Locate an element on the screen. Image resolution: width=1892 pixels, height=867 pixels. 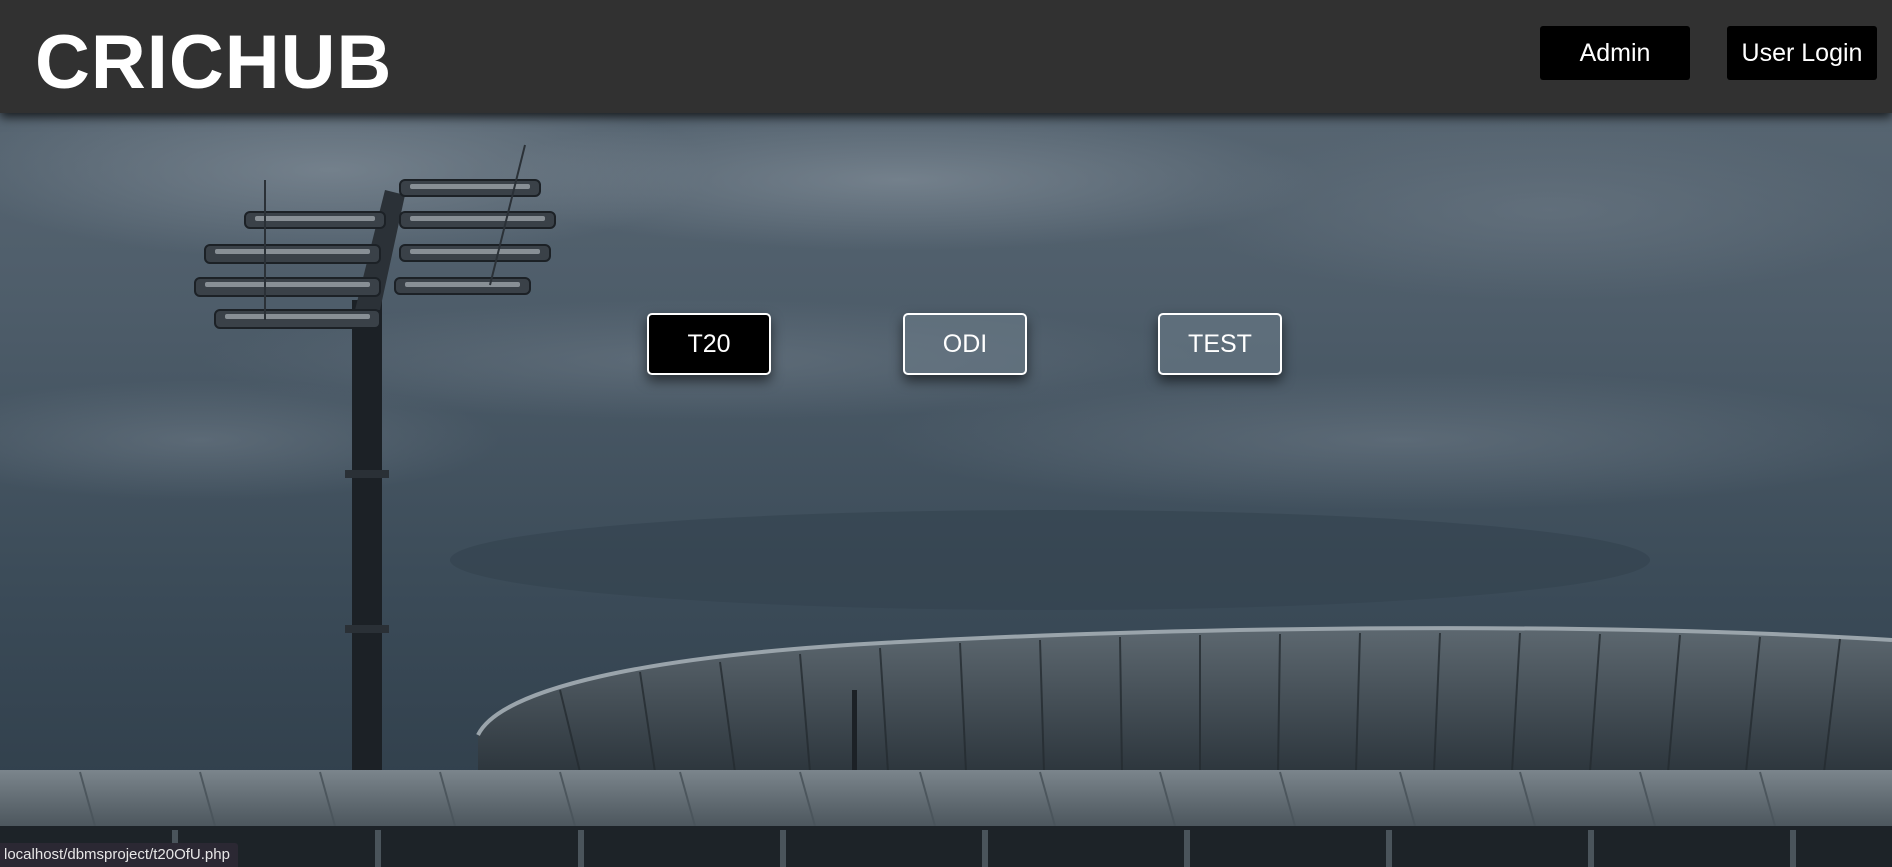
odi-button: ODI is located at coordinates (965, 344).